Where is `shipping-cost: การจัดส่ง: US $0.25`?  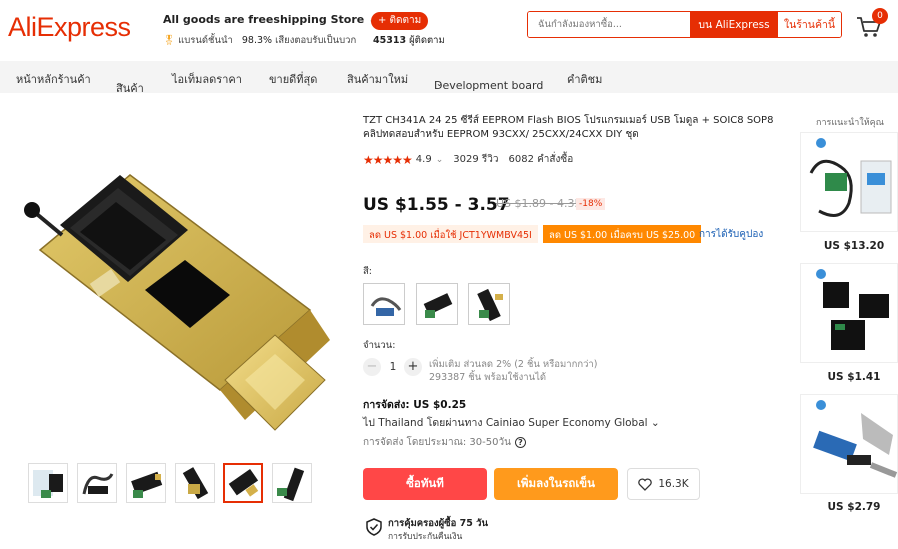 shipping-cost: การจัดส่ง: US $0.25 is located at coordinates (415, 405).